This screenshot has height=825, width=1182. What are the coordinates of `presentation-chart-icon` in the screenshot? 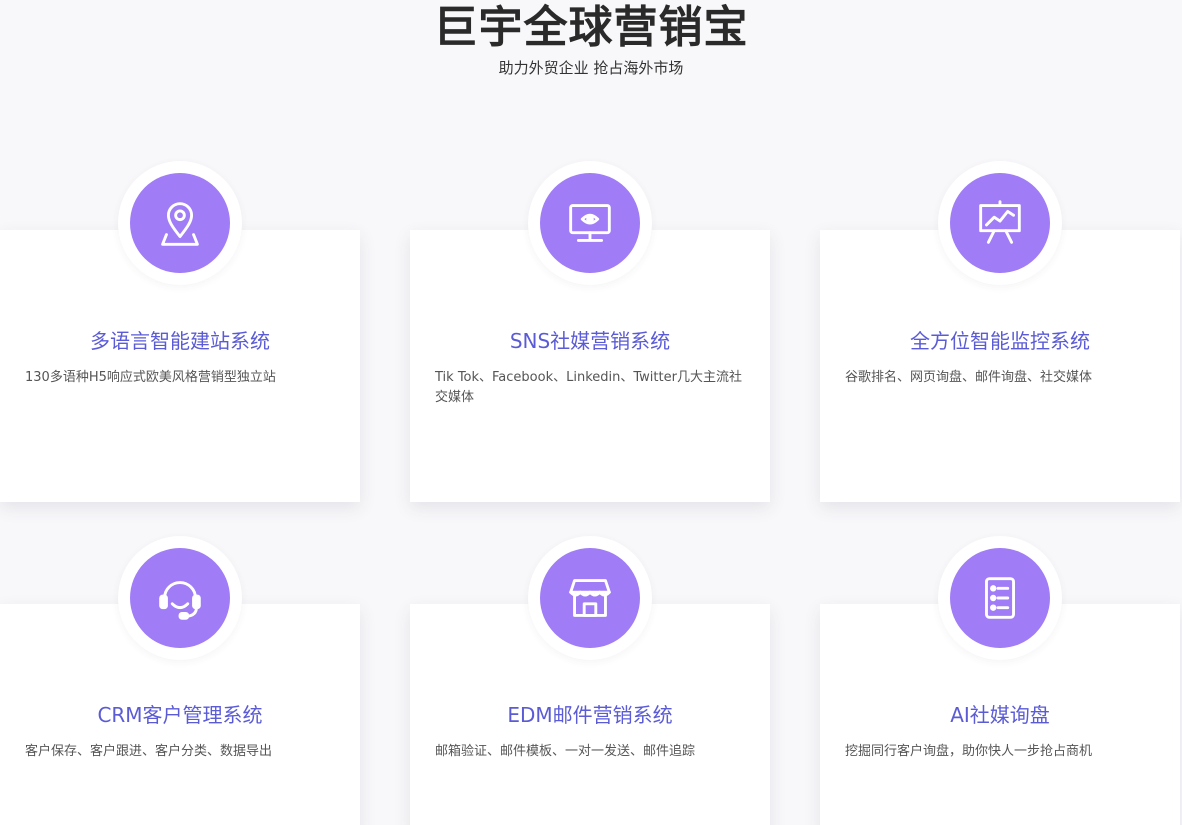 It's located at (1000, 223).